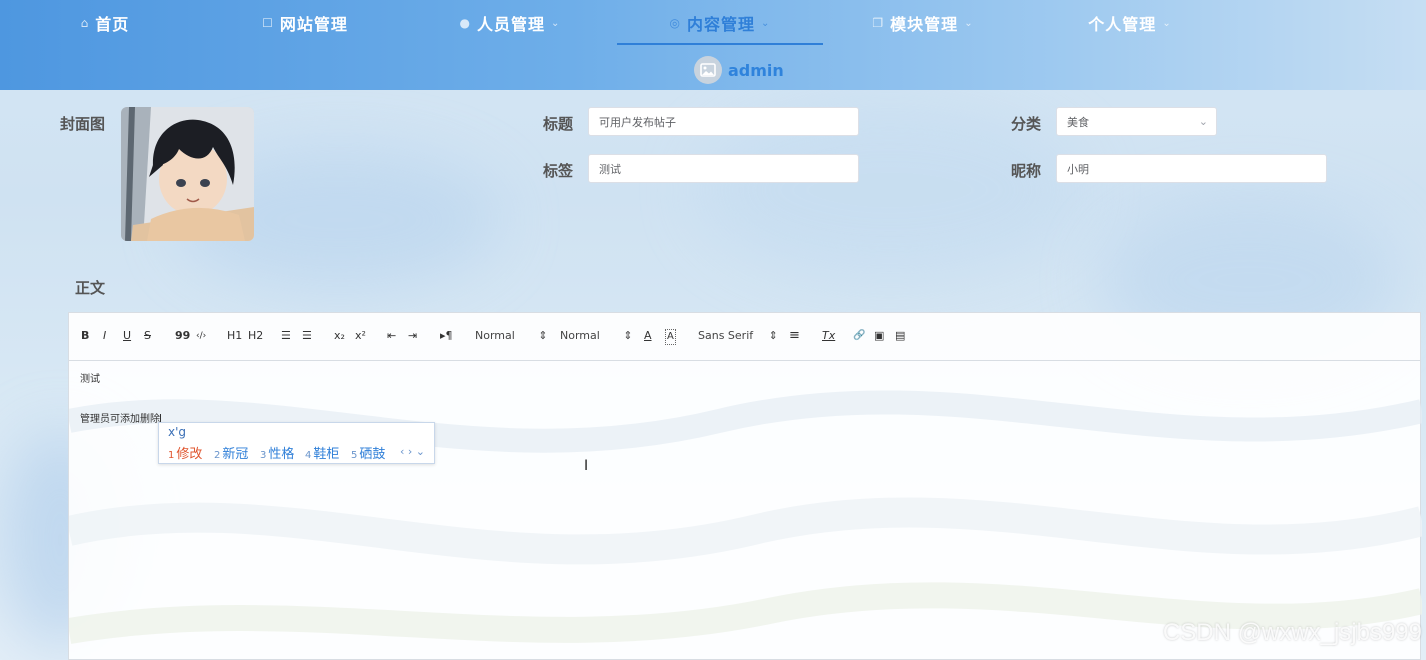 This screenshot has width=1426, height=660. Describe the element at coordinates (339, 336) in the screenshot. I see `subscript-button: x₂` at that location.